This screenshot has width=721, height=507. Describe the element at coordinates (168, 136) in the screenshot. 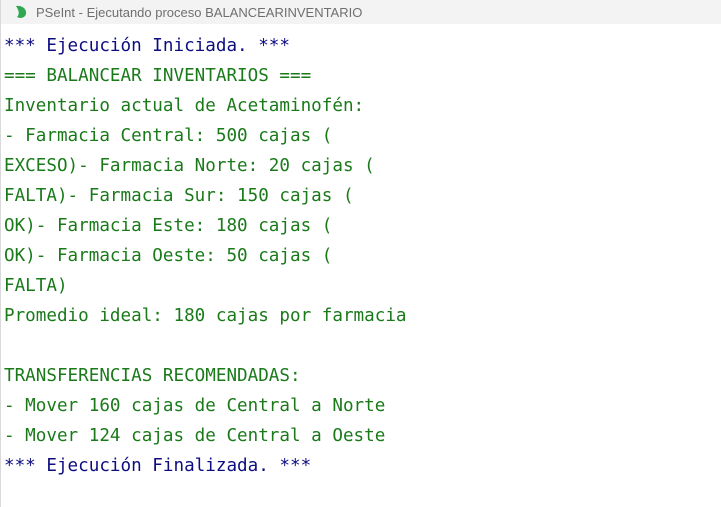

I see `console-output-line: - Farmacia Central: 500 cajas (` at that location.